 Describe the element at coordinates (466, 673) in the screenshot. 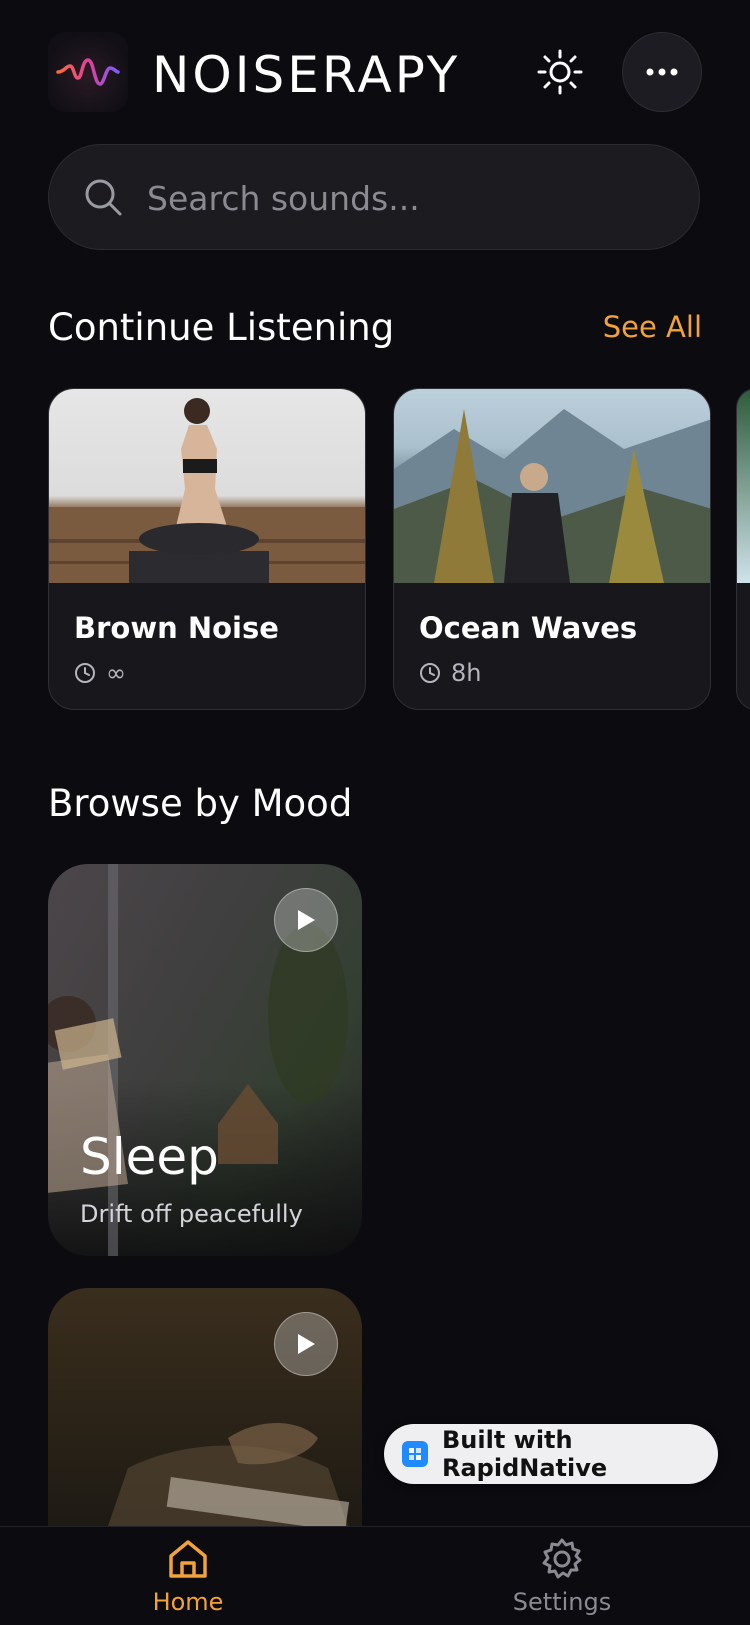

I see `duration-value: 8h` at that location.